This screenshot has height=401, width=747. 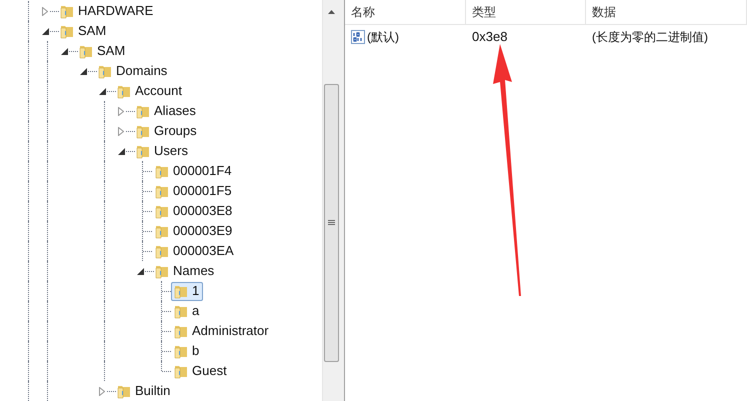 I want to click on column-header: 类型, so click(x=526, y=12).